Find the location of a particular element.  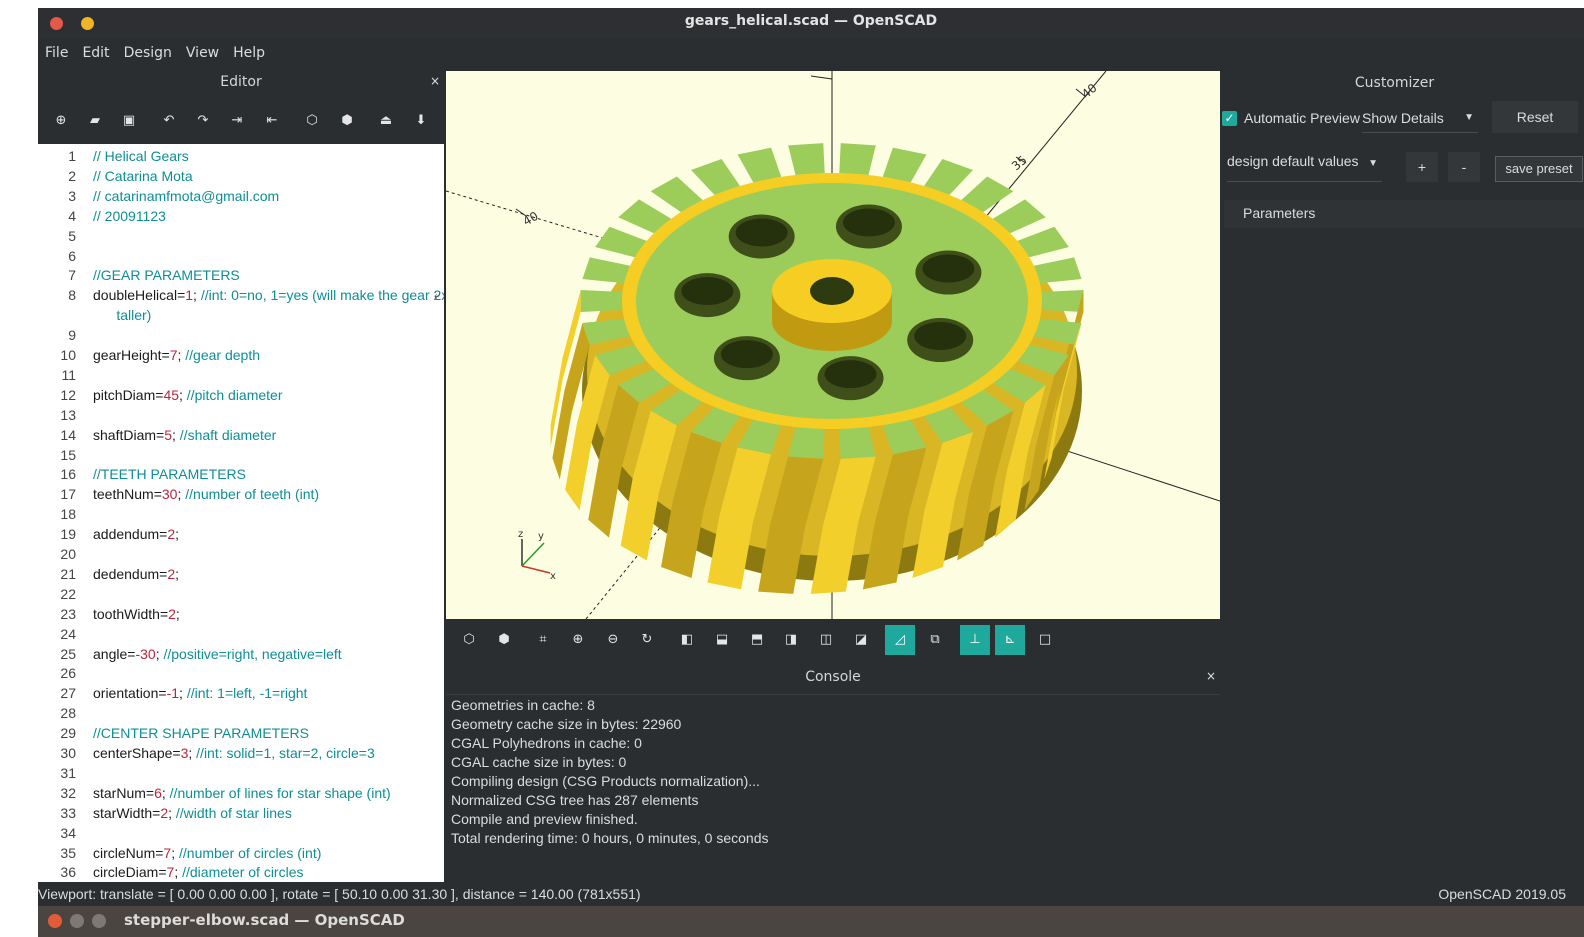

export-stl-icon: ⏏ is located at coordinates (386, 121).